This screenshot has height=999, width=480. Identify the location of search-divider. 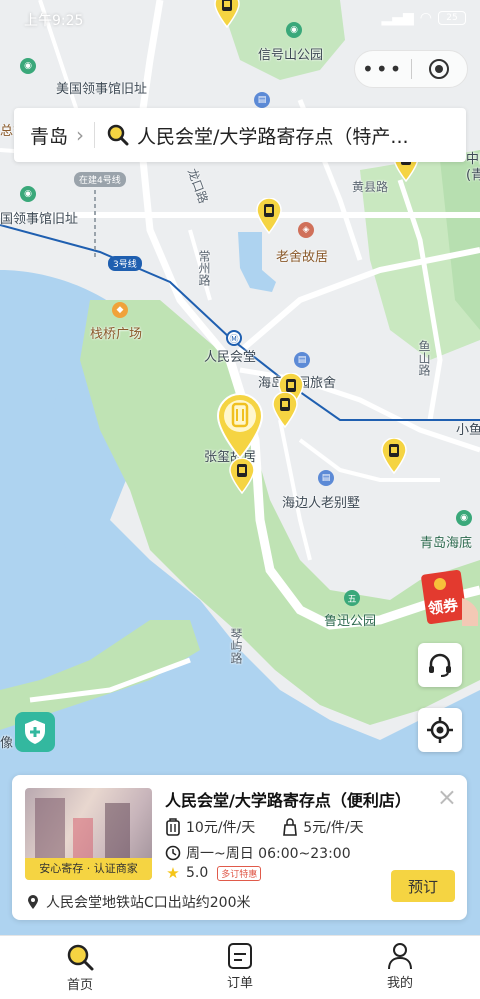
(95, 135).